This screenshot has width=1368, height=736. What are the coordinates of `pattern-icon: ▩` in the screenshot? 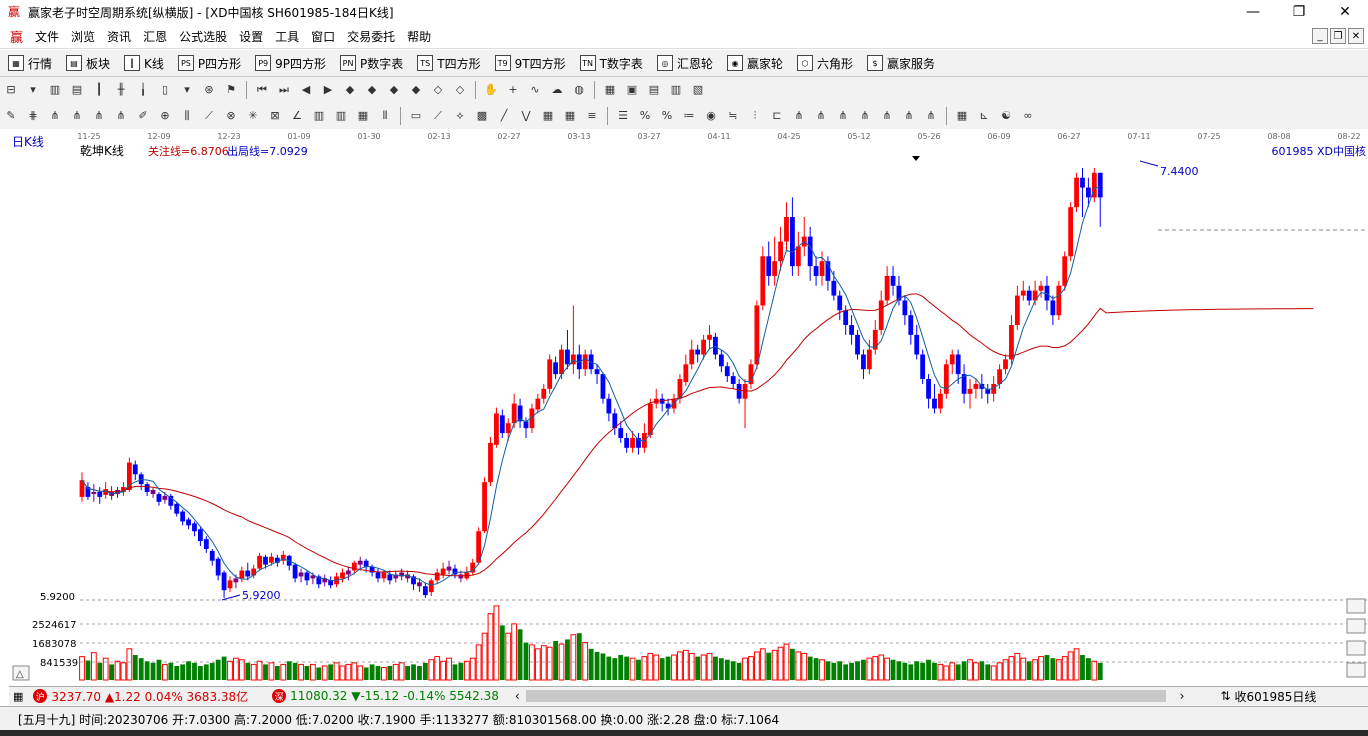 It's located at (482, 116).